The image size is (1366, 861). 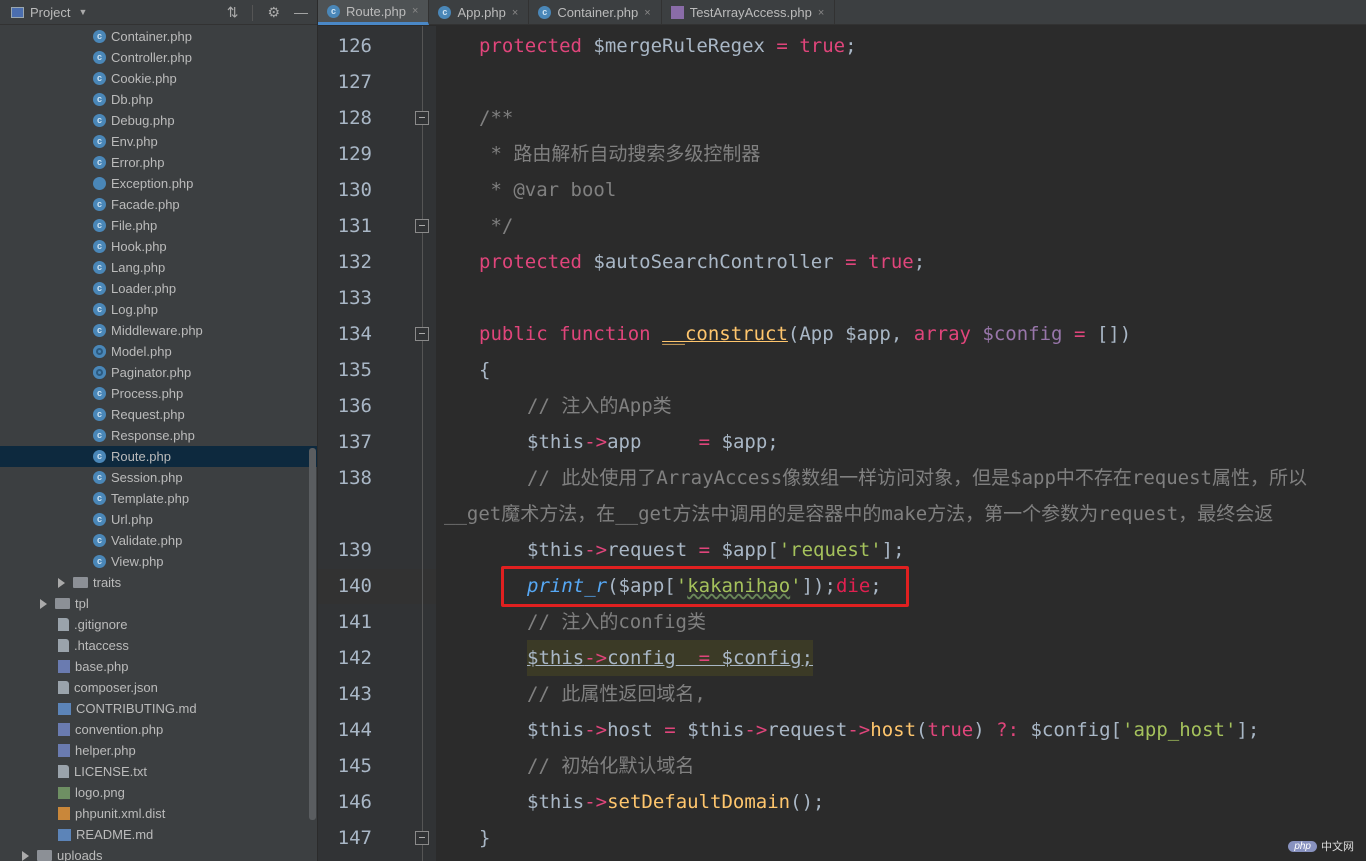 I want to click on text-file-icon, so click(x=63, y=645).